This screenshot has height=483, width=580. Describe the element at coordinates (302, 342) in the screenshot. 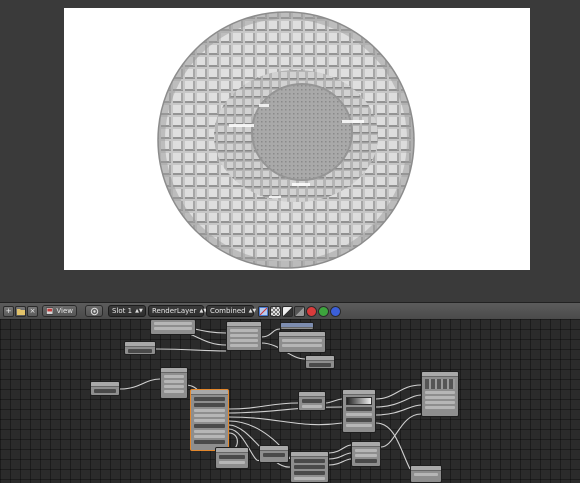

I see `node-composite` at that location.